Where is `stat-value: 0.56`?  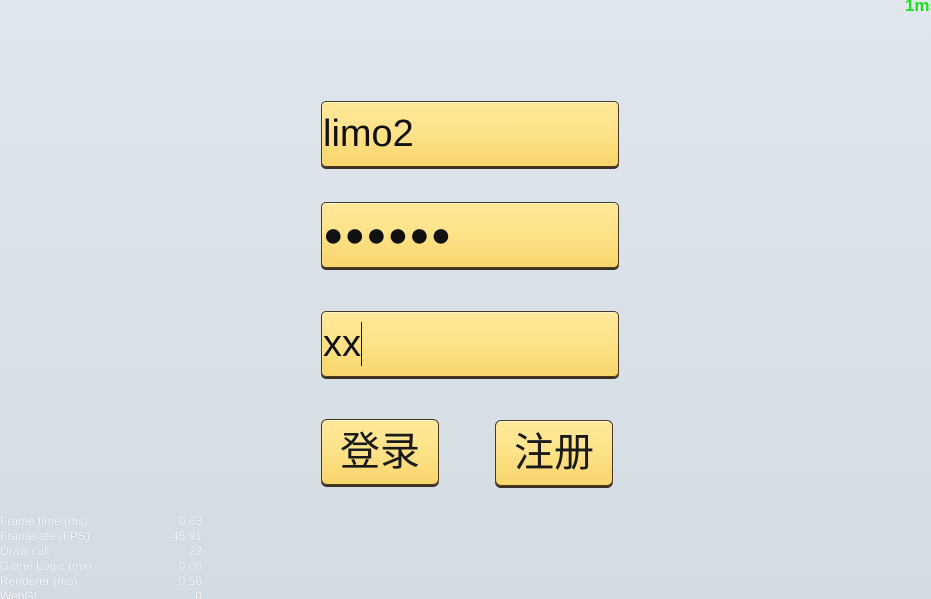 stat-value: 0.56 is located at coordinates (190, 581).